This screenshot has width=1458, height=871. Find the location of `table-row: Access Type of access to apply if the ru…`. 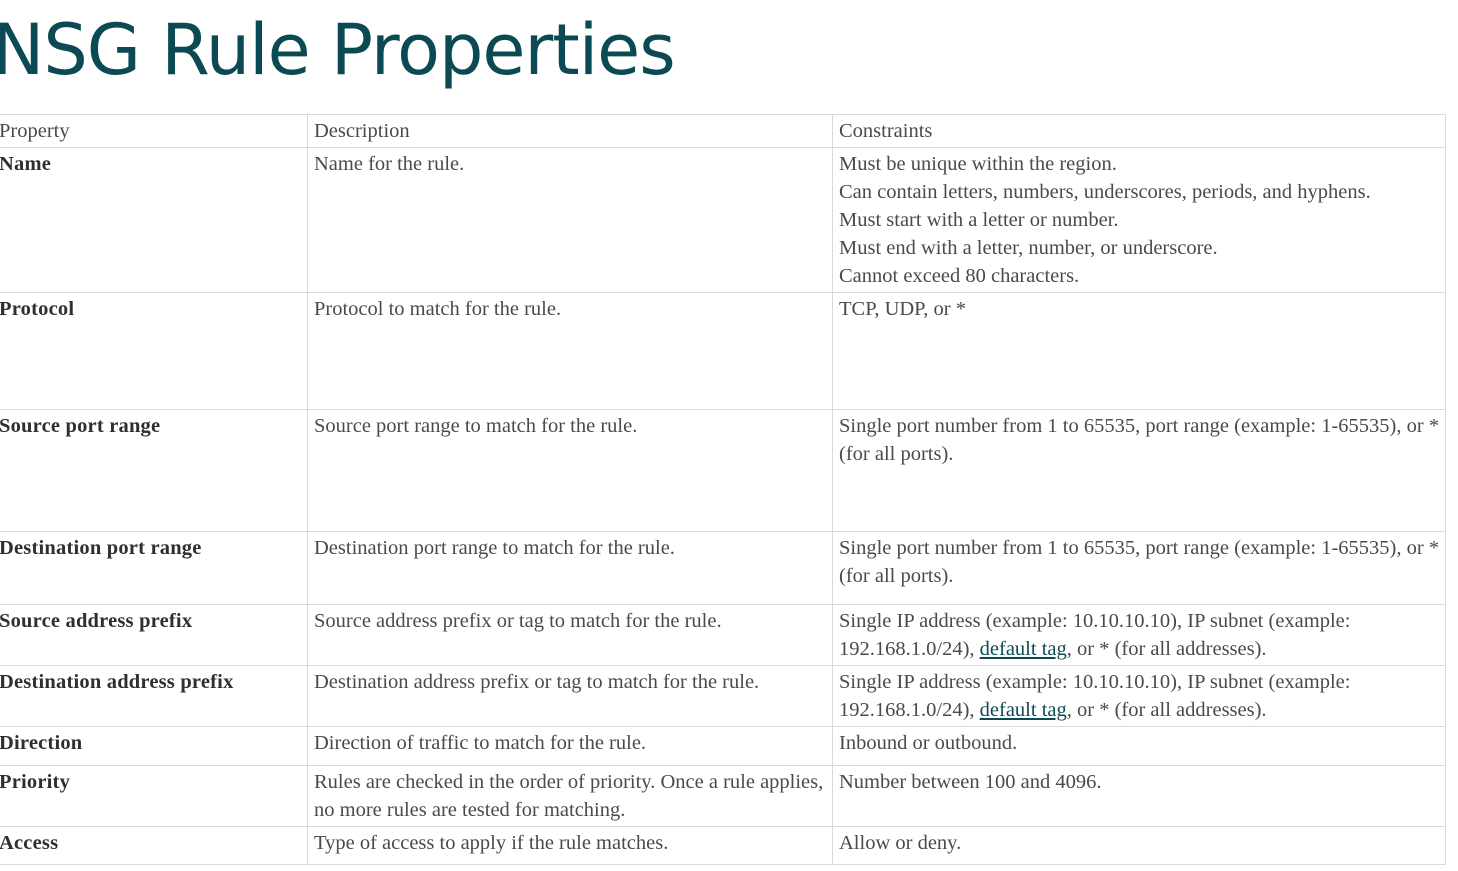

table-row: Access Type of access to apply if the ru… is located at coordinates (723, 845).